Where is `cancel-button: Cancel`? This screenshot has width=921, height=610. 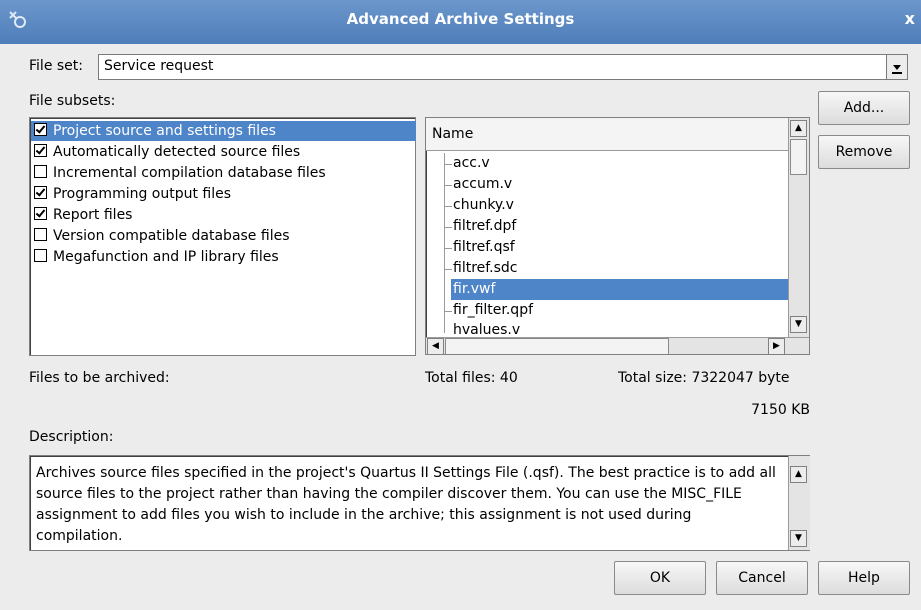 cancel-button: Cancel is located at coordinates (762, 578).